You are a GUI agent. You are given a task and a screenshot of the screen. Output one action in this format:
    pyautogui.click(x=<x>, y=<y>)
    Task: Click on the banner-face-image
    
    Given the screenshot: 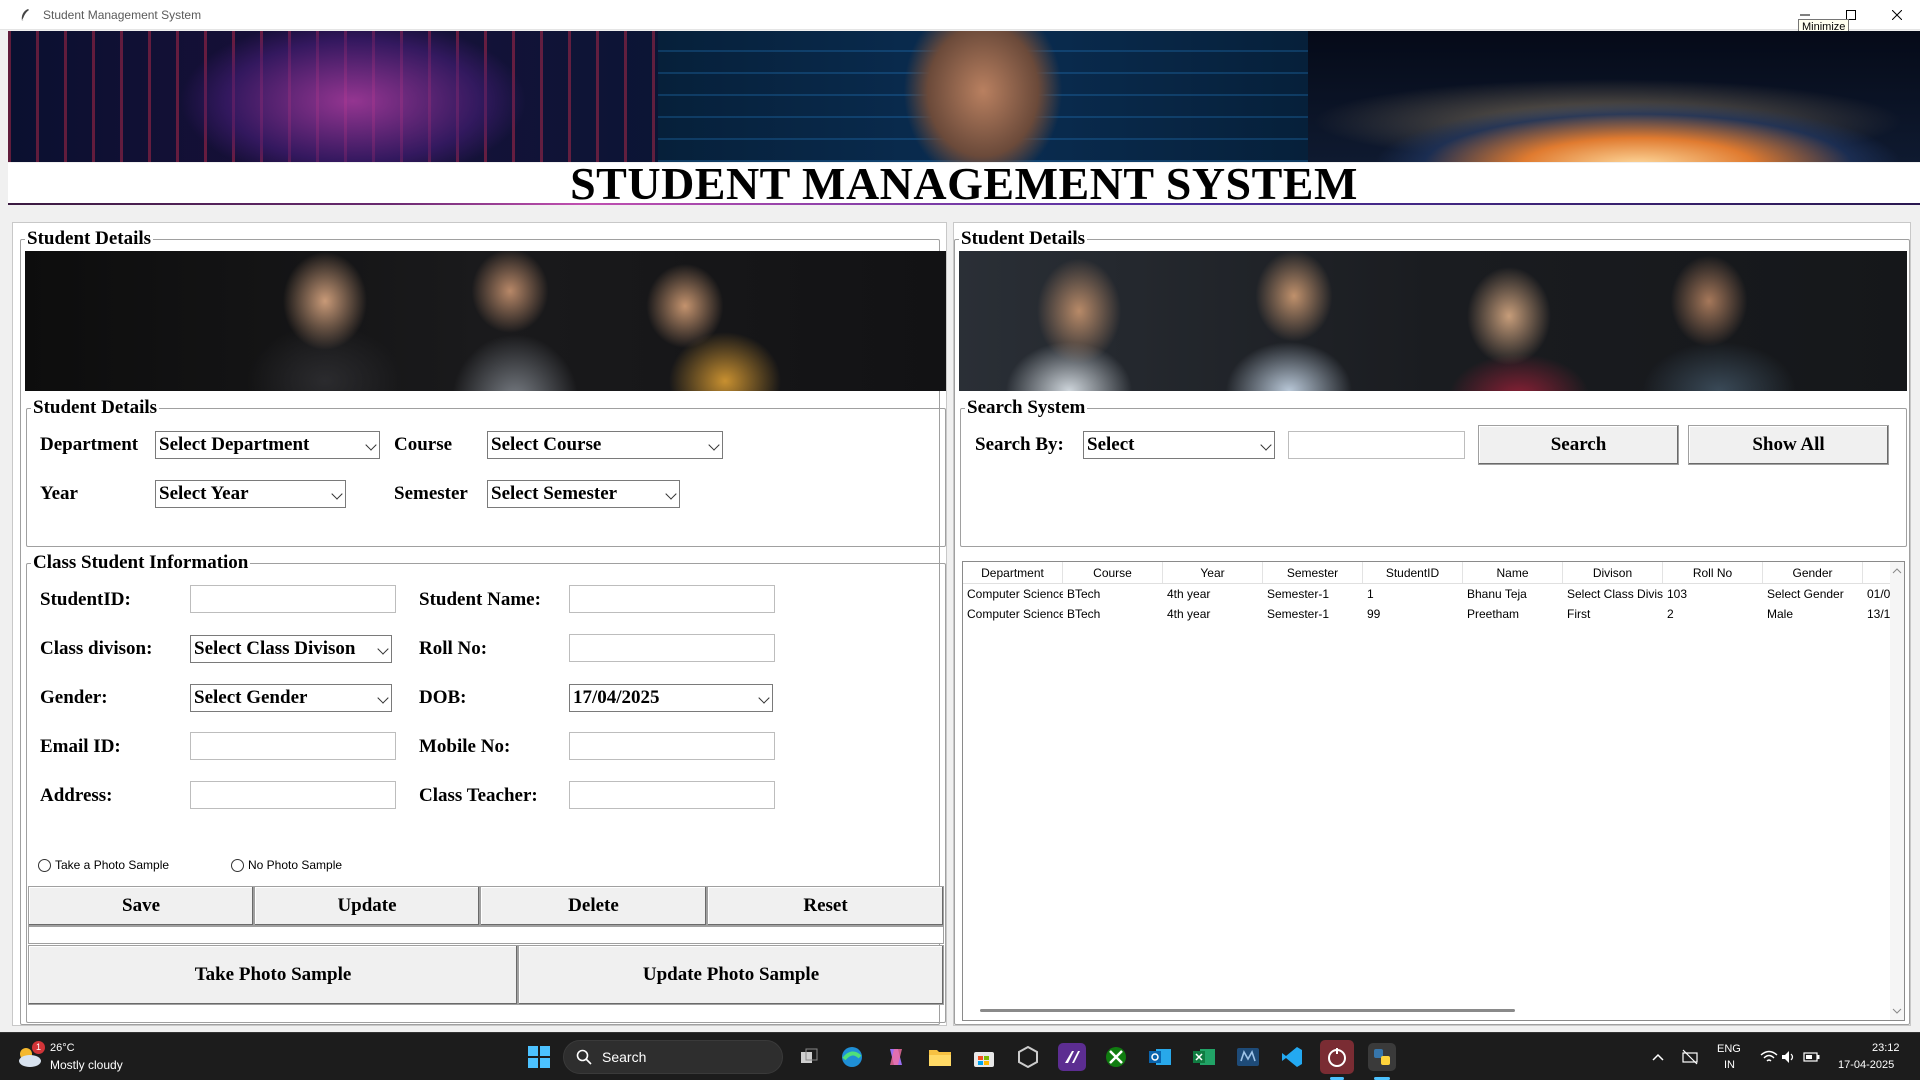 What is the action you would take?
    pyautogui.click(x=983, y=96)
    